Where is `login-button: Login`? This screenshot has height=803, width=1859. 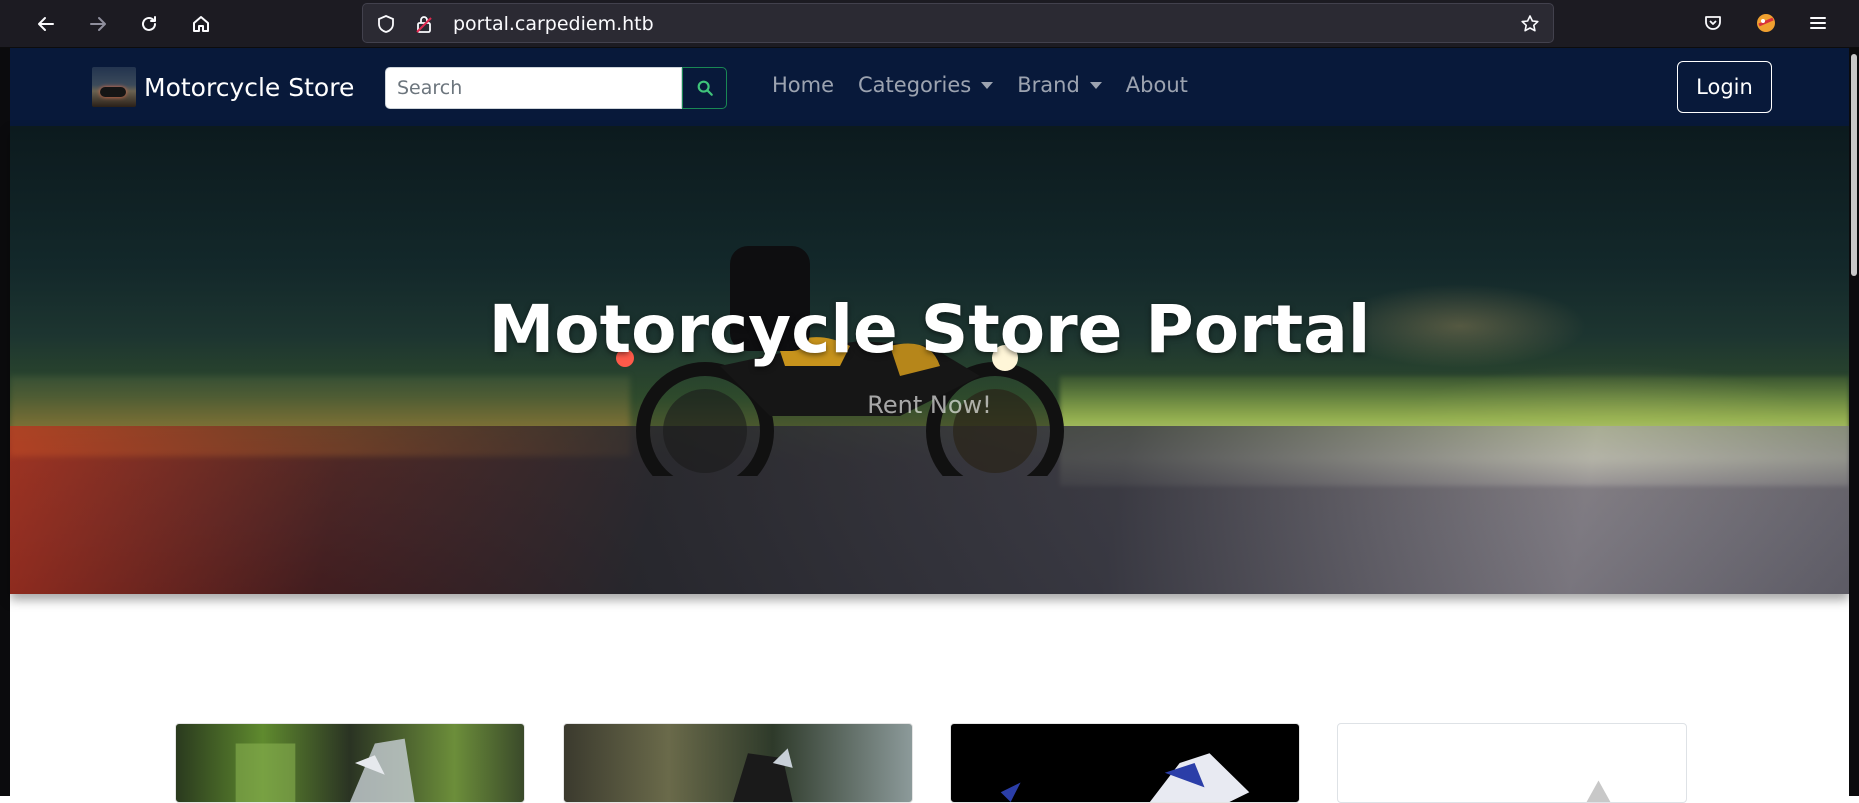
login-button: Login is located at coordinates (1724, 87).